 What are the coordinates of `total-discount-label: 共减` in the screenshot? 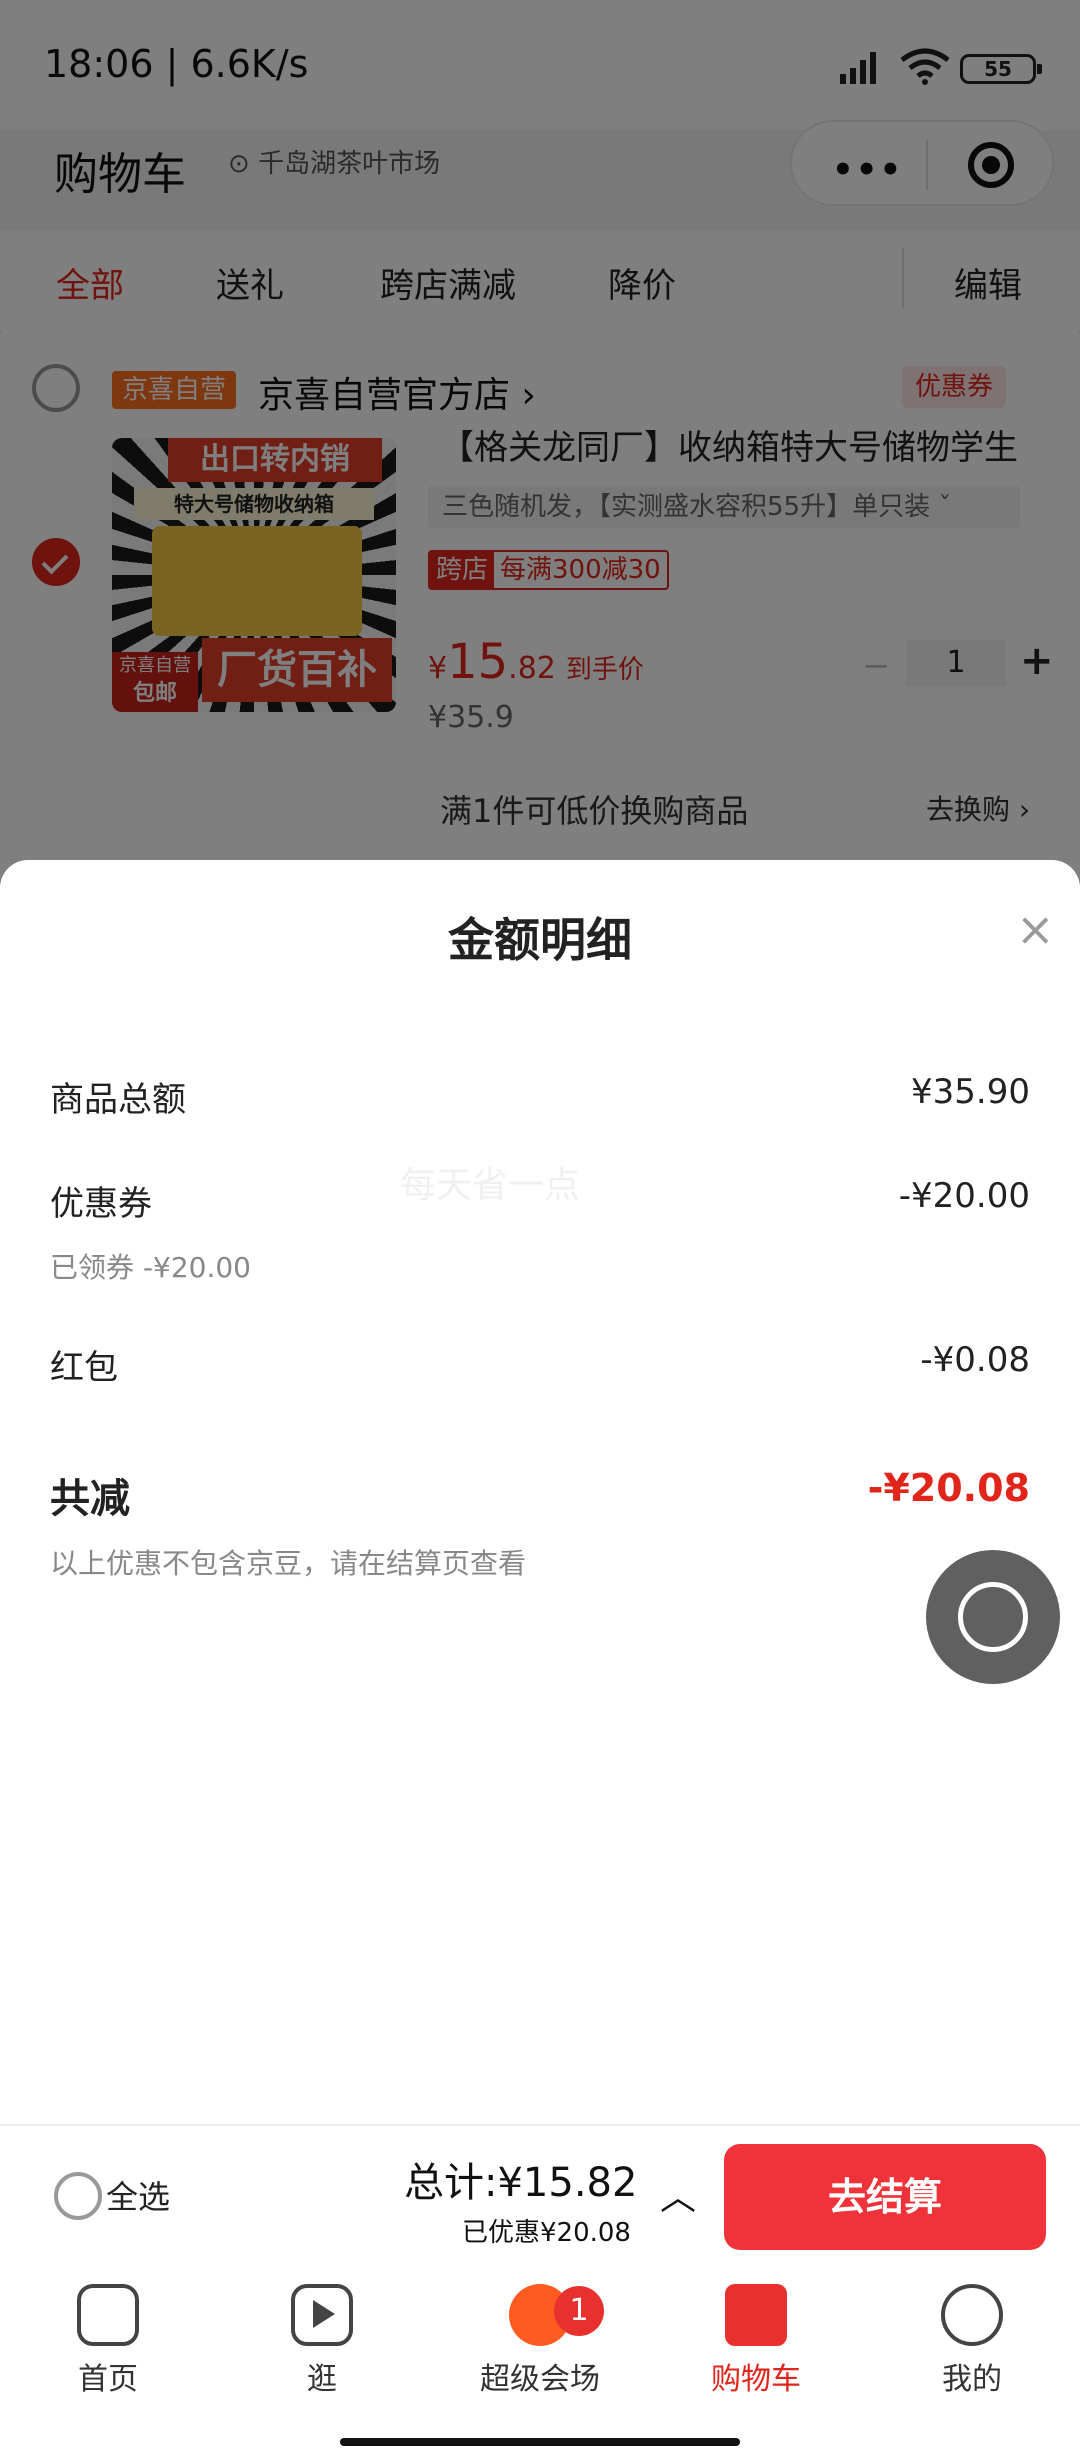 It's located at (90, 1499).